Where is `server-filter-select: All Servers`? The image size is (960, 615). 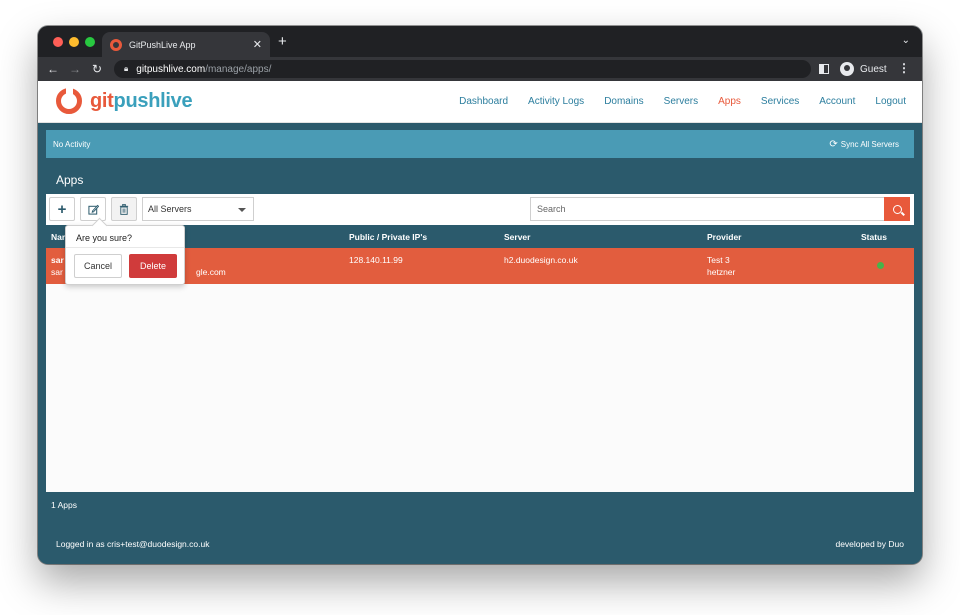 server-filter-select: All Servers is located at coordinates (198, 209).